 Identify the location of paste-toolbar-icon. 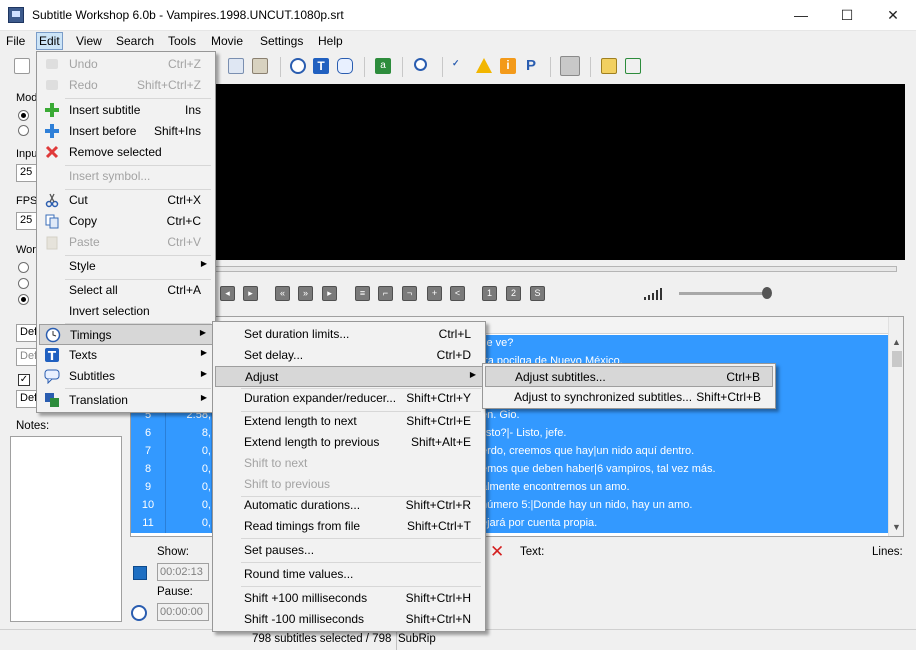
(260, 66).